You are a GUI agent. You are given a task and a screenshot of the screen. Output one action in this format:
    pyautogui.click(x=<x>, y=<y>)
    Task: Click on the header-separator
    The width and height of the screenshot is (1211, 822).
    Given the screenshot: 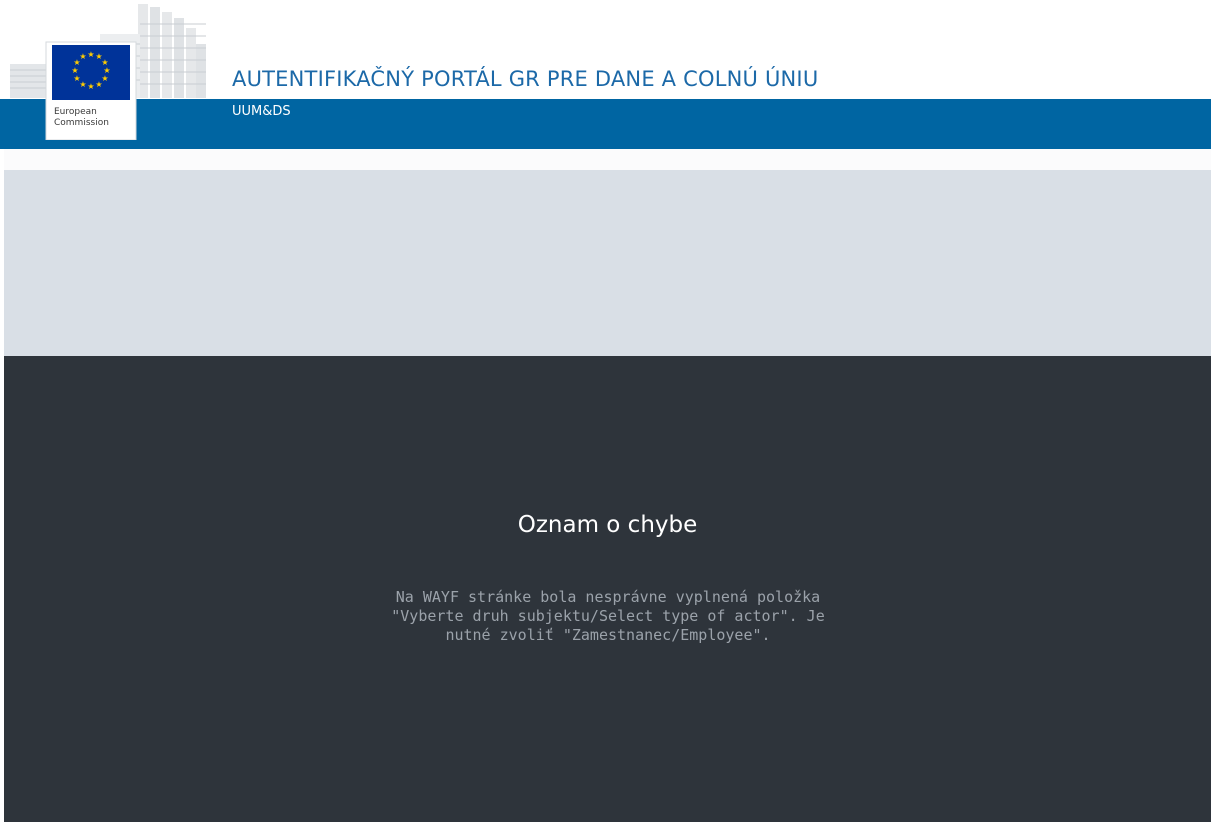 What is the action you would take?
    pyautogui.click(x=605, y=159)
    